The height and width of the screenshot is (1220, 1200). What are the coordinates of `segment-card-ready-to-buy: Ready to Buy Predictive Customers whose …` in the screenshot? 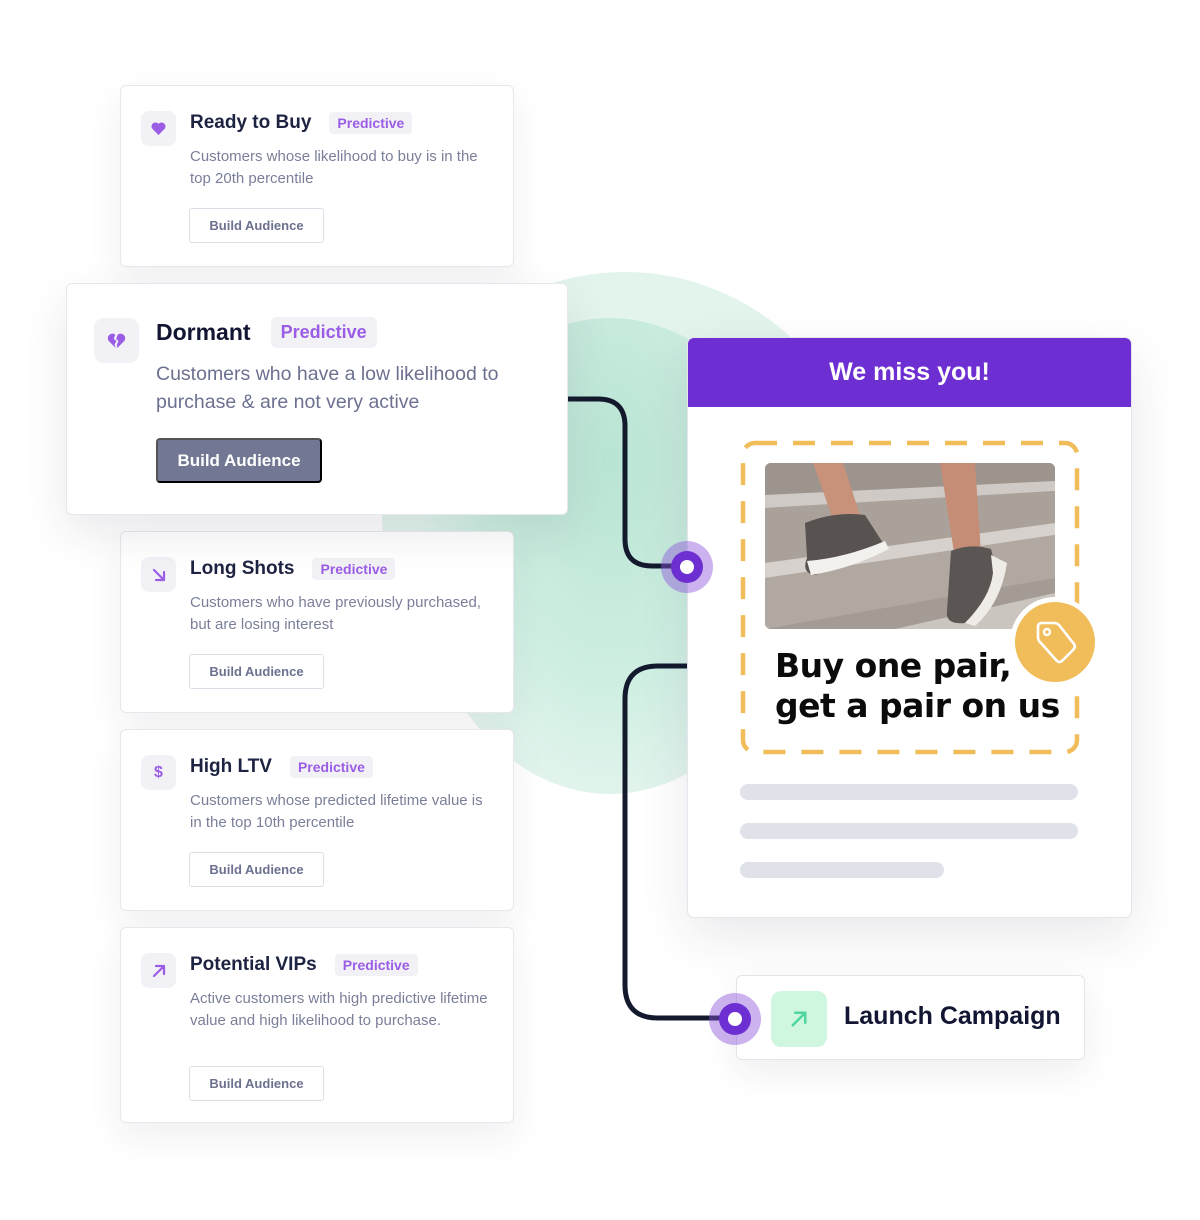 It's located at (317, 176).